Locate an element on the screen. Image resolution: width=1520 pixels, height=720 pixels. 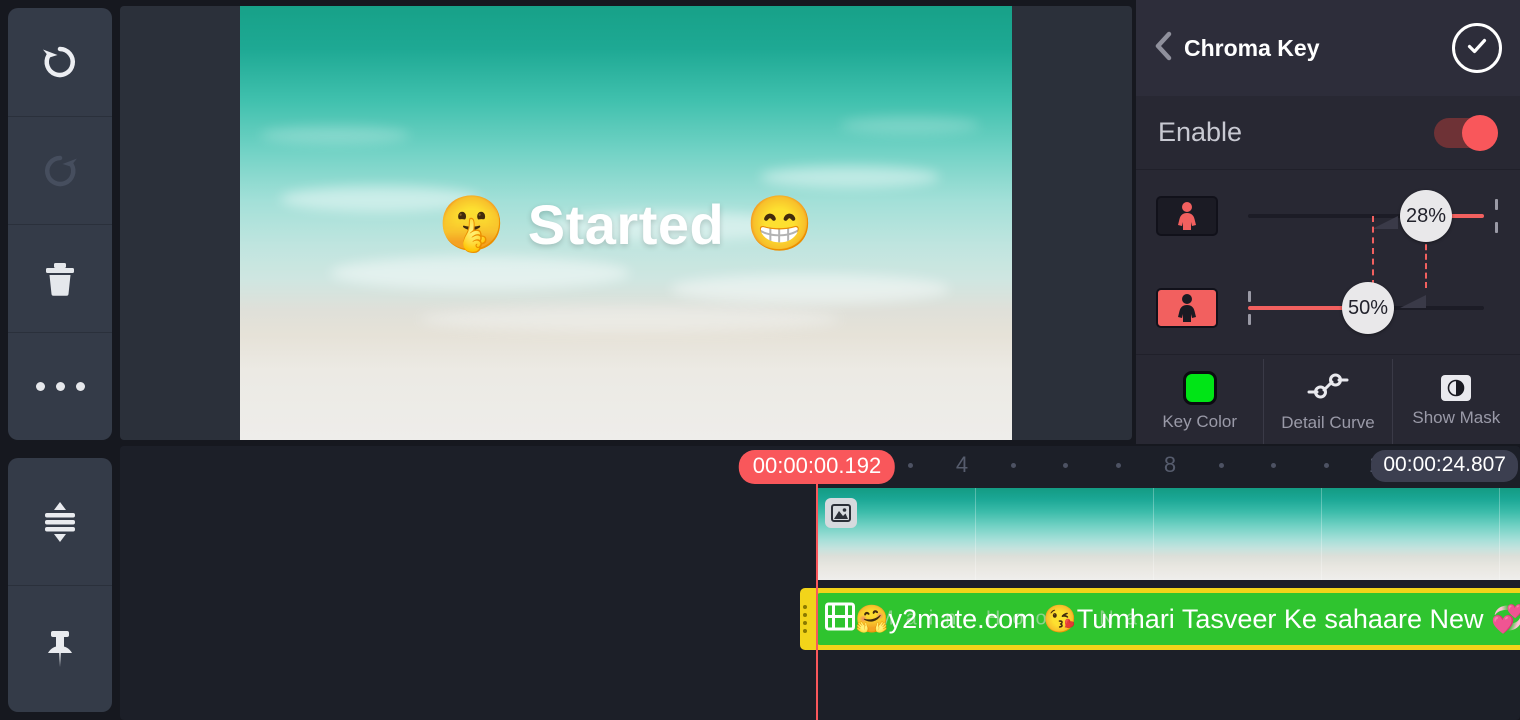
color-swatch-icon is located at coordinates (1199, 388).